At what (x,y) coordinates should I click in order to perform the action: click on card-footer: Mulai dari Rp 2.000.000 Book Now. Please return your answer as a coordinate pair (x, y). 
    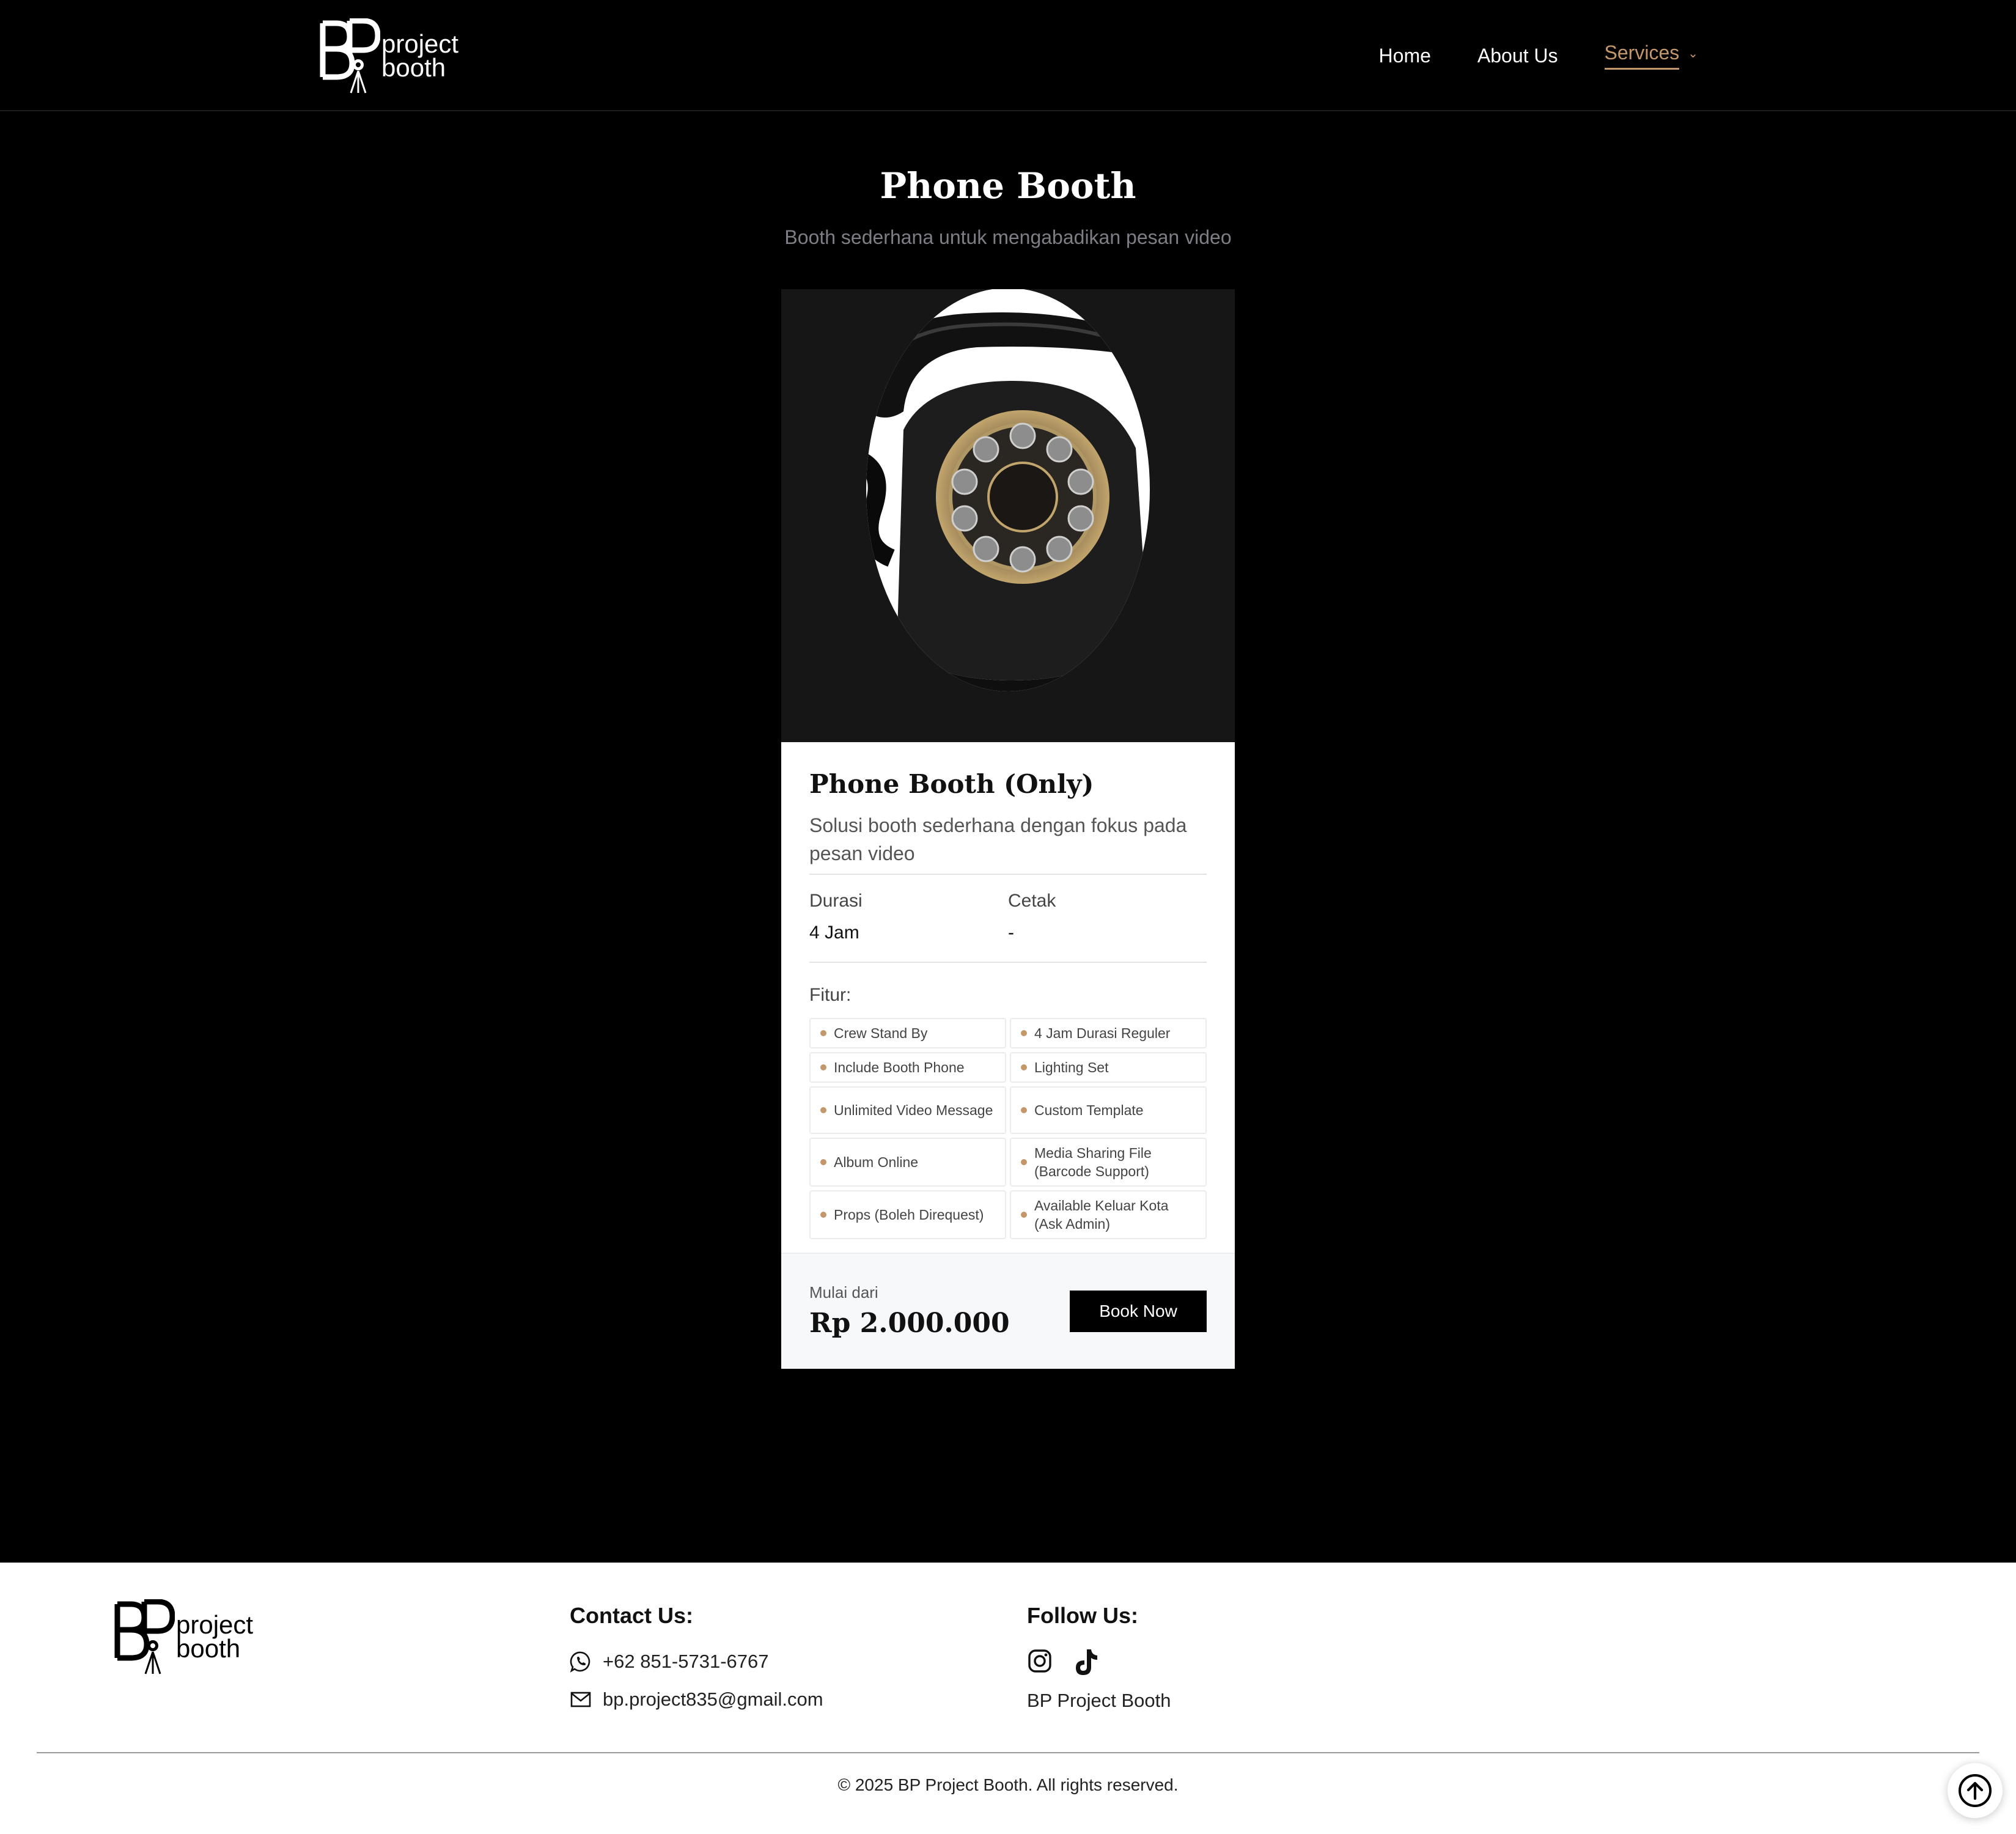
    Looking at the image, I should click on (1008, 1311).